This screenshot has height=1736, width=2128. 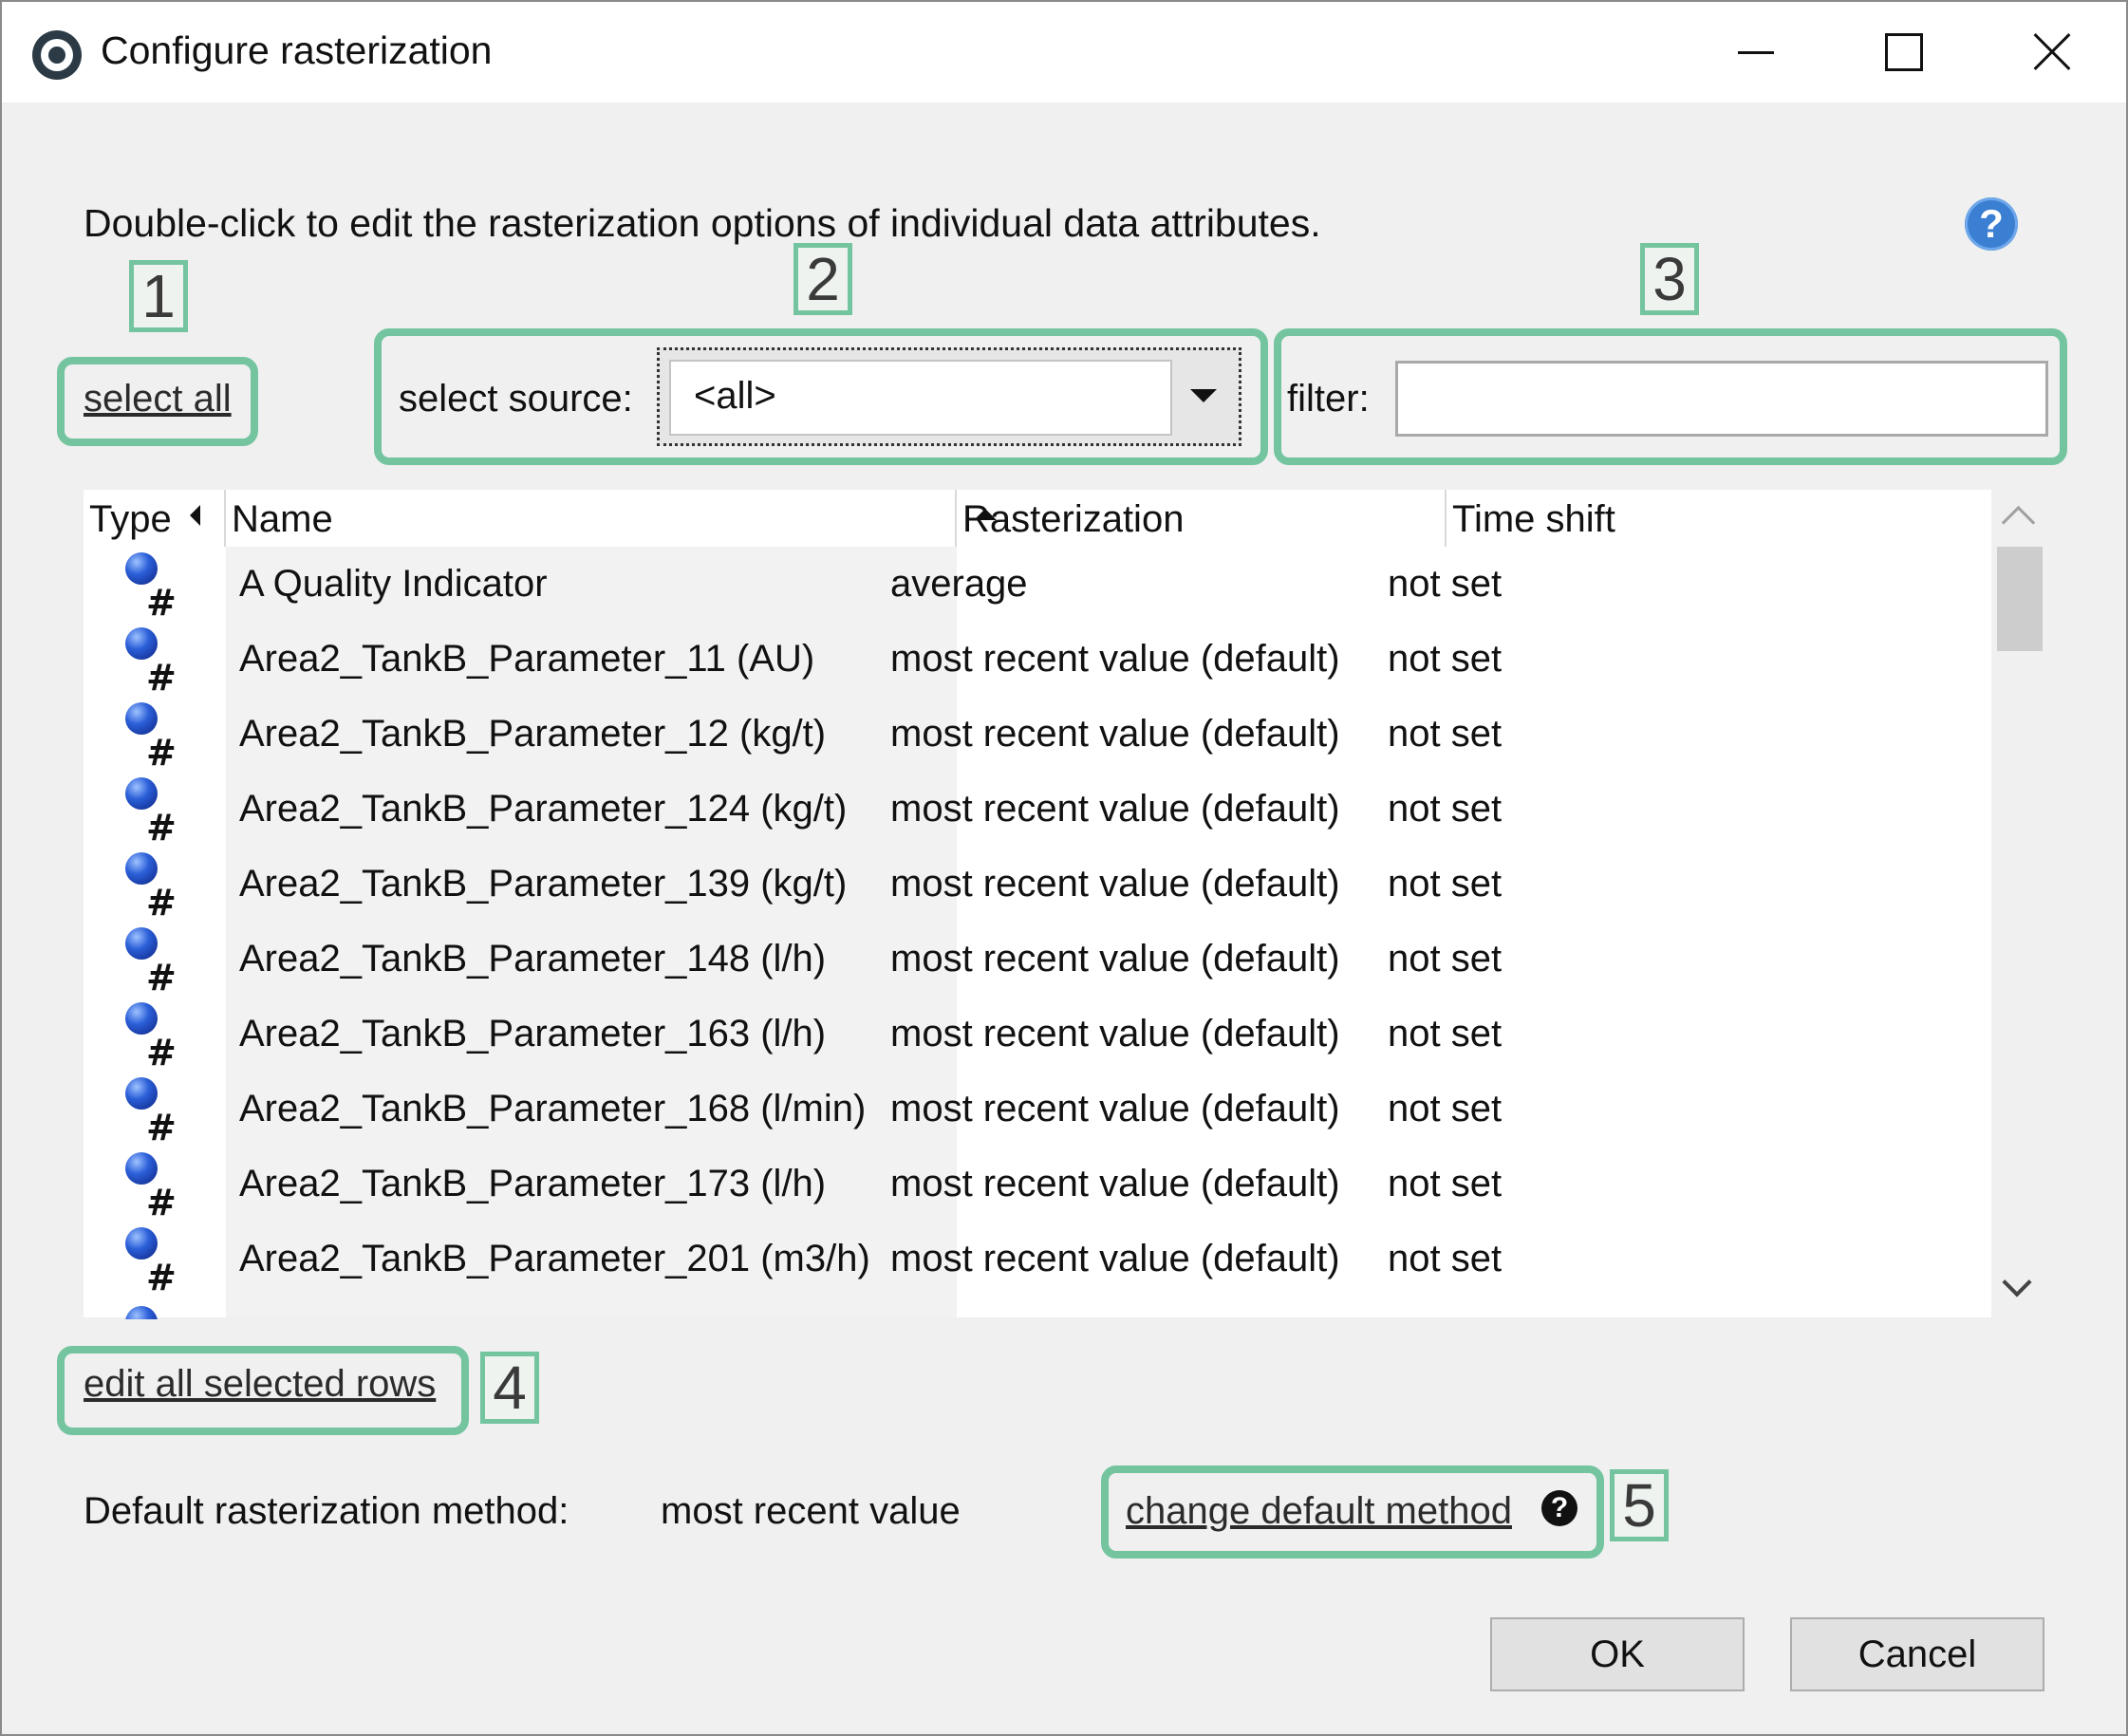 What do you see at coordinates (141, 1312) in the screenshot?
I see `partial-row-icon` at bounding box center [141, 1312].